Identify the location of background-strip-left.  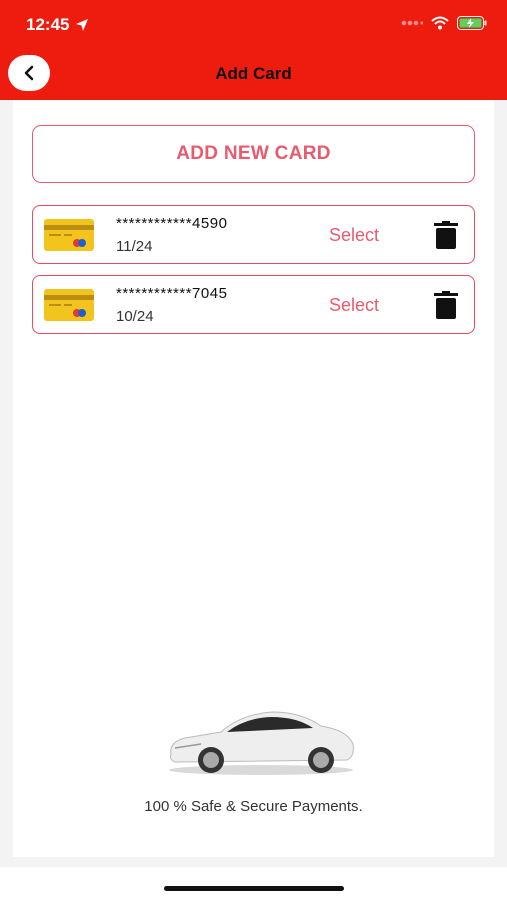
(6, 478).